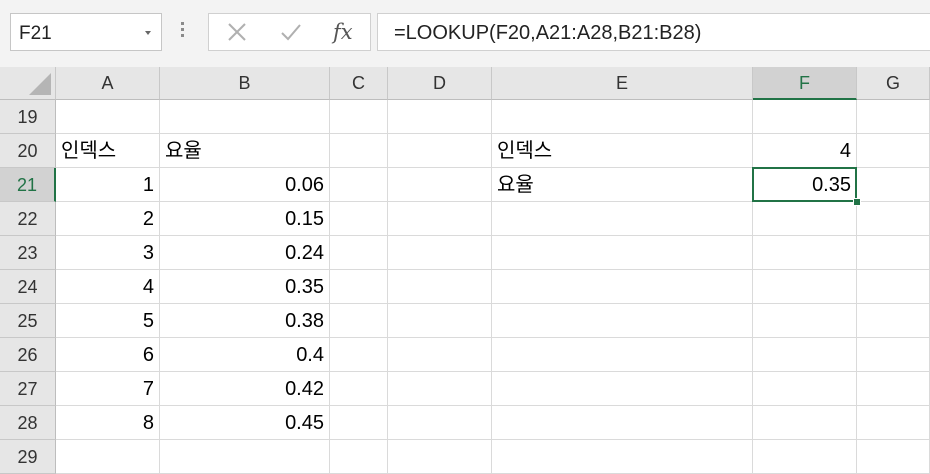 The height and width of the screenshot is (474, 930). What do you see at coordinates (653, 32) in the screenshot?
I see `formula-input: =LOOKUP(F20,A21:A28,B21:B28)` at bounding box center [653, 32].